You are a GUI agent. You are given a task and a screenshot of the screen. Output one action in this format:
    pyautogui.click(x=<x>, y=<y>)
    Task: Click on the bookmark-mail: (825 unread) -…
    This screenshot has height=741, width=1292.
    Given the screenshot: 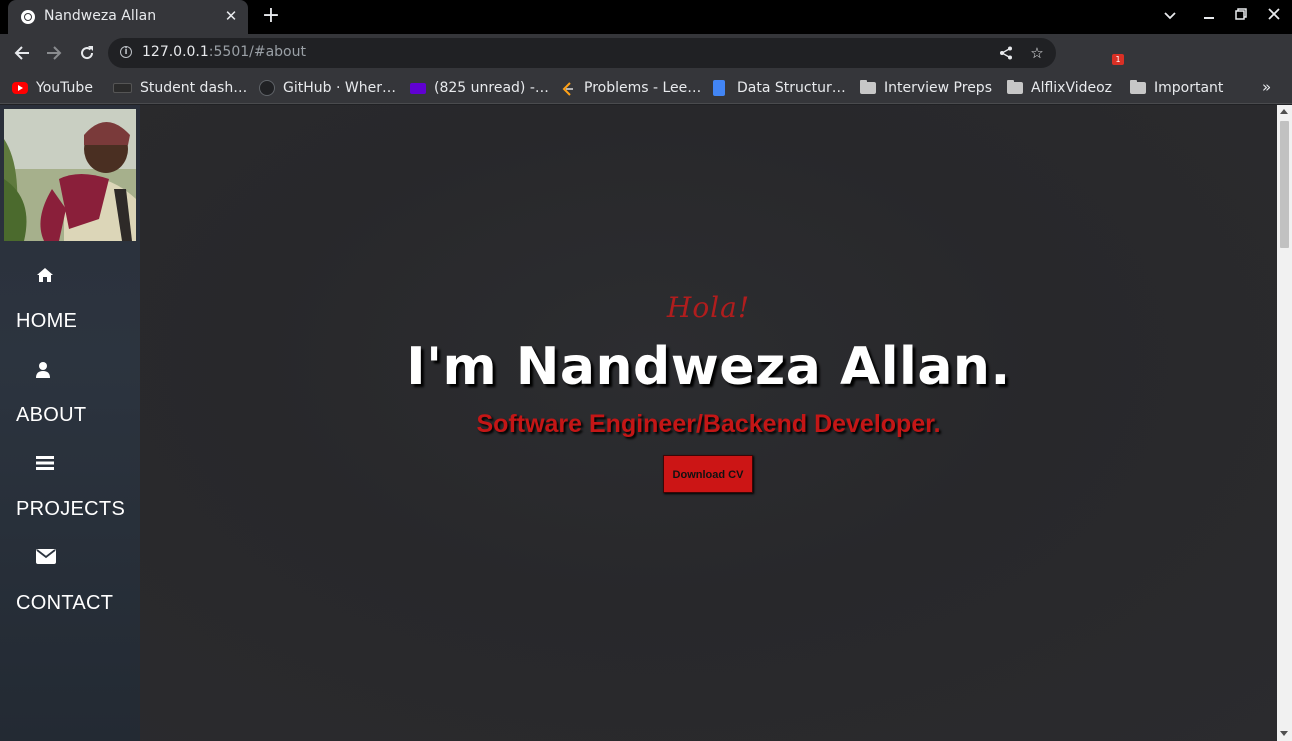 What is the action you would take?
    pyautogui.click(x=479, y=88)
    